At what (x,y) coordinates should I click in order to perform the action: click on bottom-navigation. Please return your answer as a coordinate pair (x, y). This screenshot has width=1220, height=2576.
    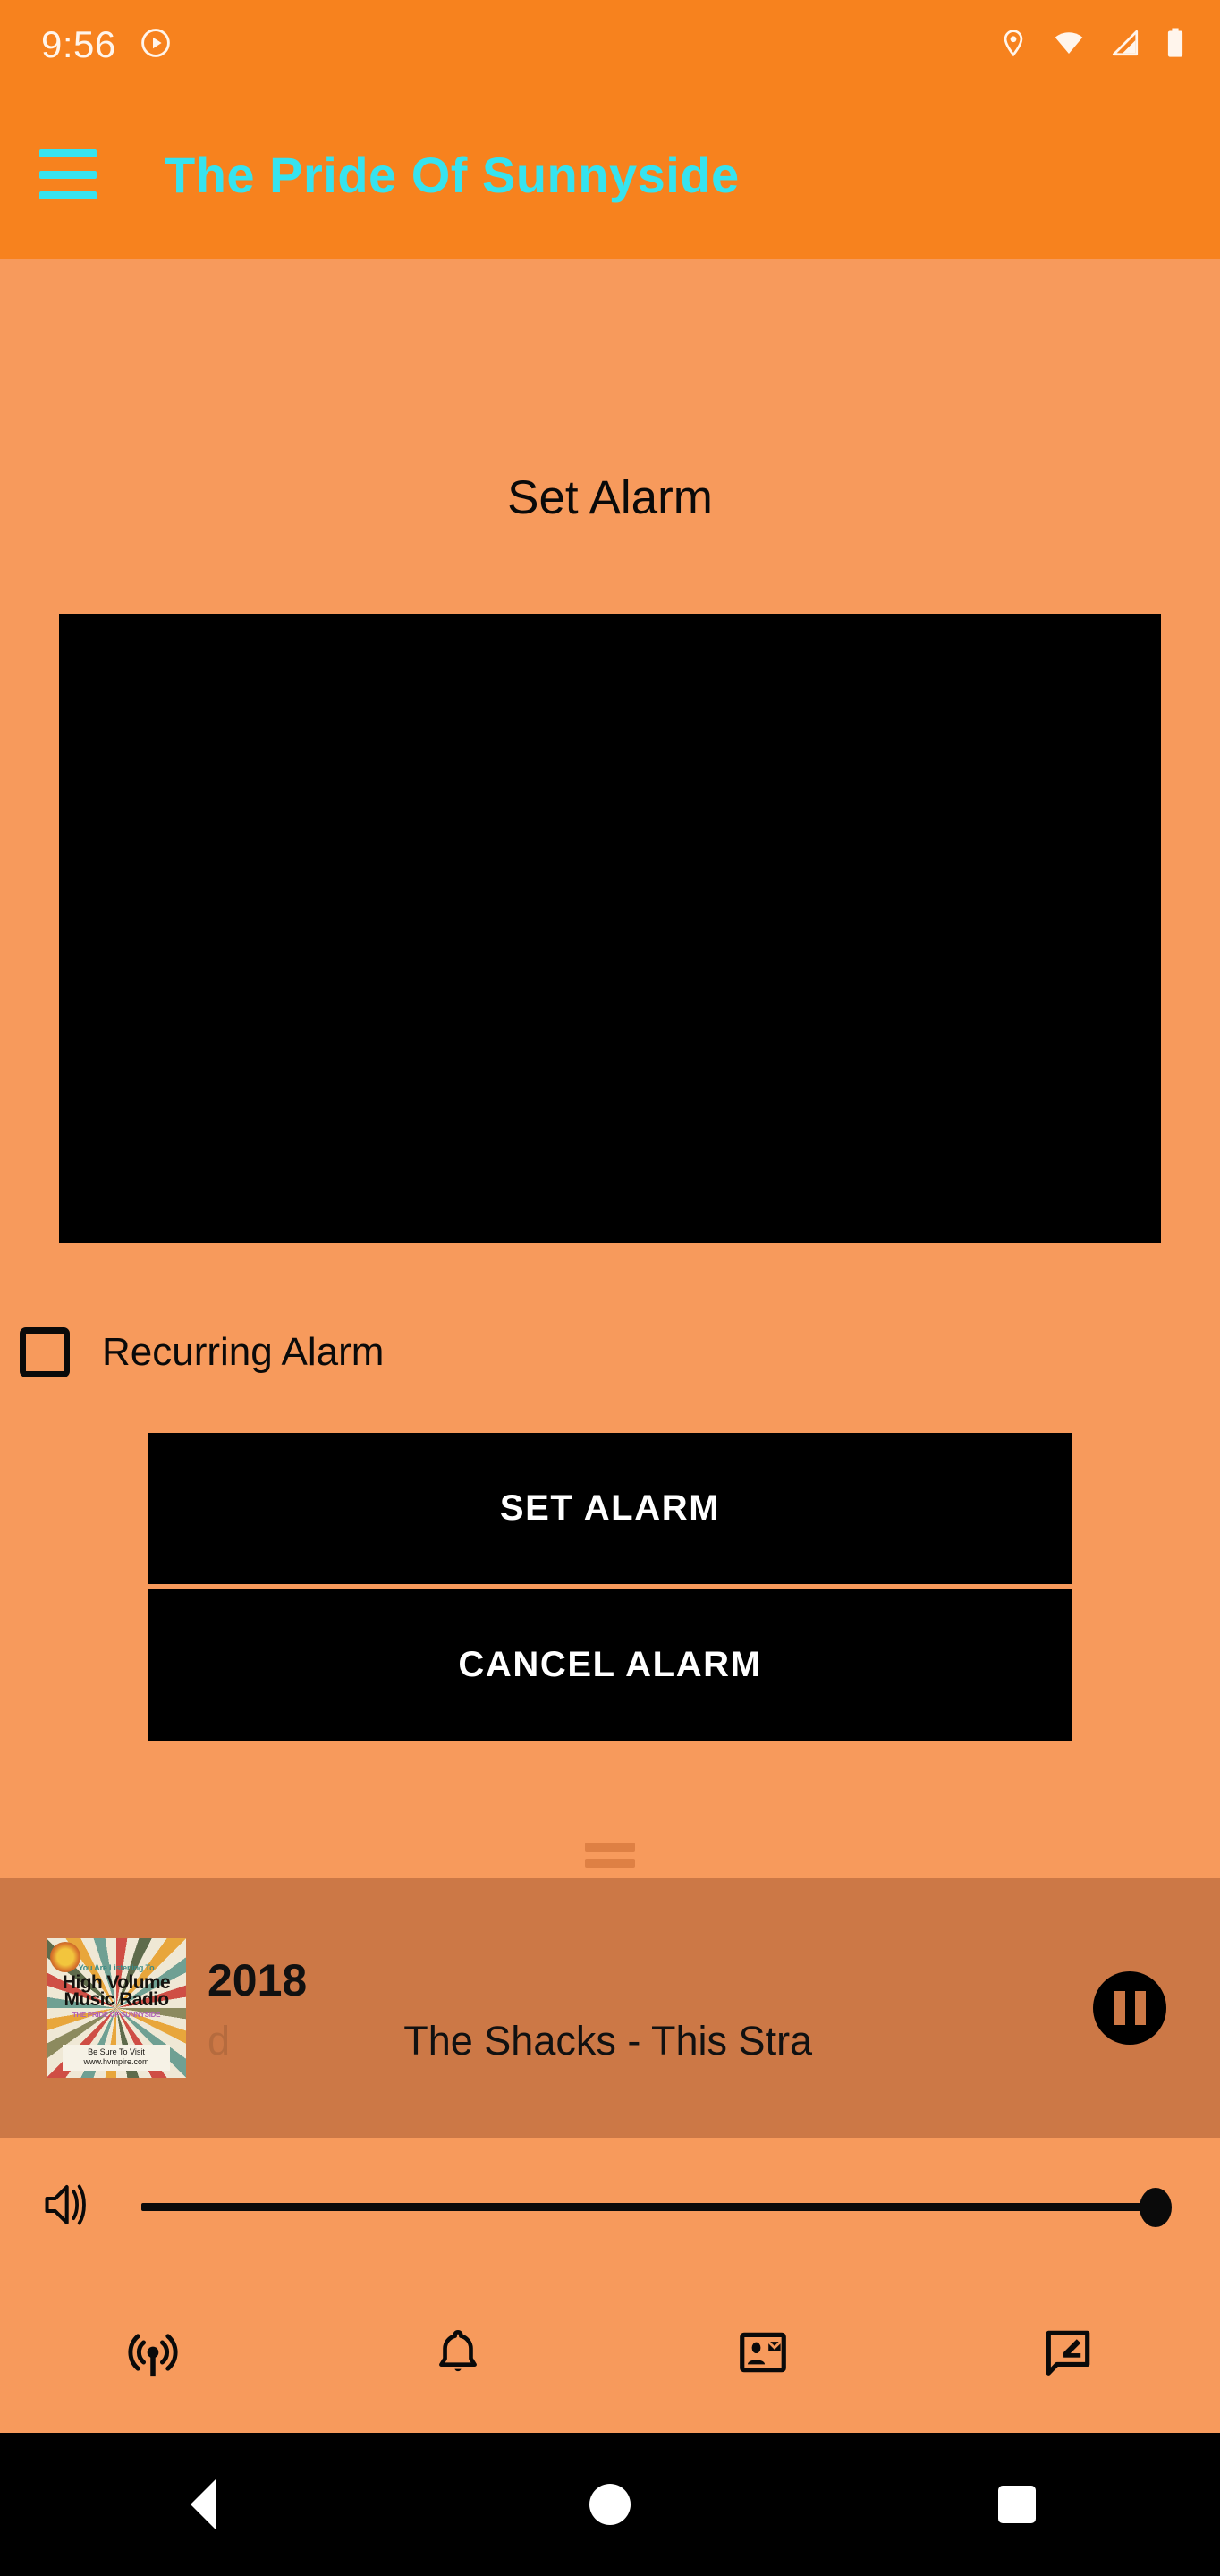
    Looking at the image, I should click on (610, 2354).